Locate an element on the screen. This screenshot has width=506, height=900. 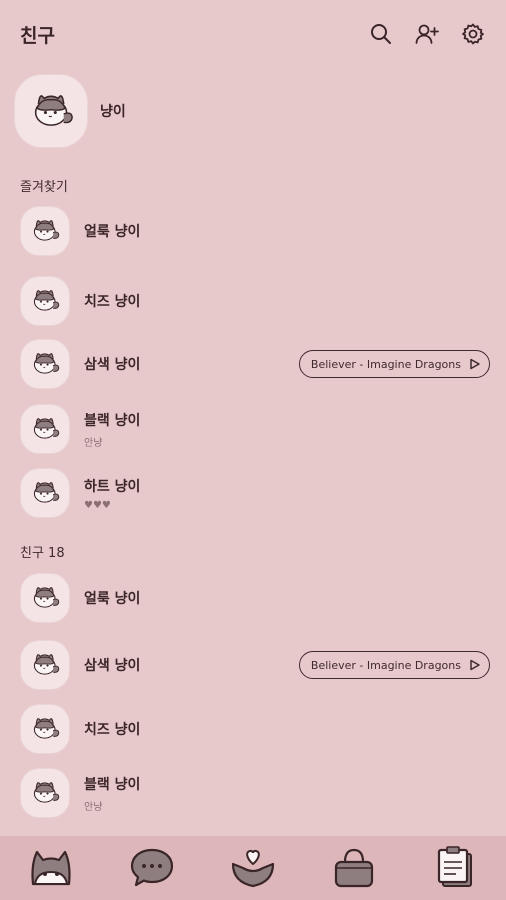
friend-name: 하트 냥이 is located at coordinates (112, 486).